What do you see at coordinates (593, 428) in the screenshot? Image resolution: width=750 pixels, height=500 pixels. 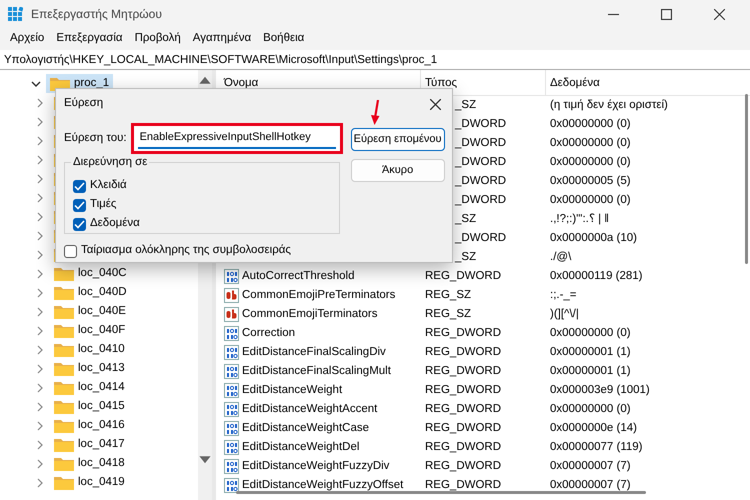 I see `table-cell-text: 0x0000000e (14)` at bounding box center [593, 428].